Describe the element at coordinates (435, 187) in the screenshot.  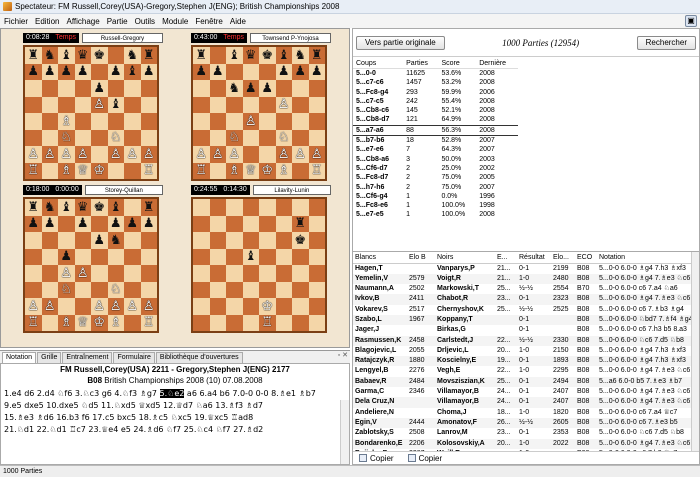
I see `opening-row: 5...h7-h6 2 75.0% 2007` at that location.